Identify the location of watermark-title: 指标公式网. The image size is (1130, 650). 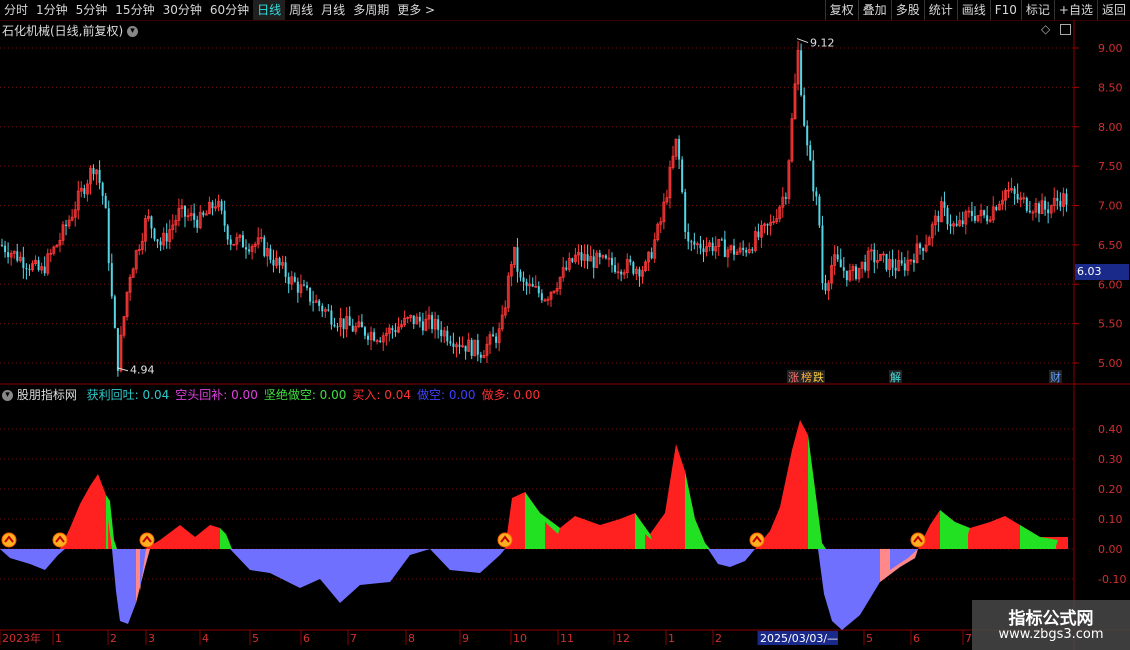
(1051, 619).